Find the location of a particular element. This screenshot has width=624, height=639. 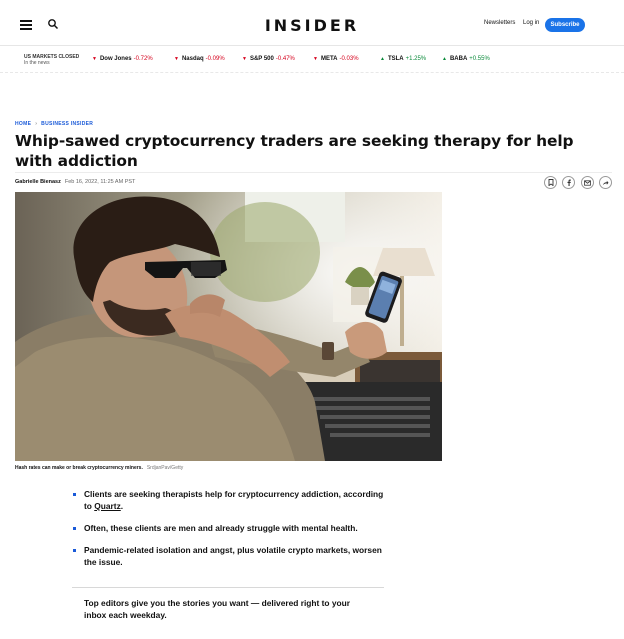

breadcrumb-section: BUSINESS INSIDER is located at coordinates (67, 124).